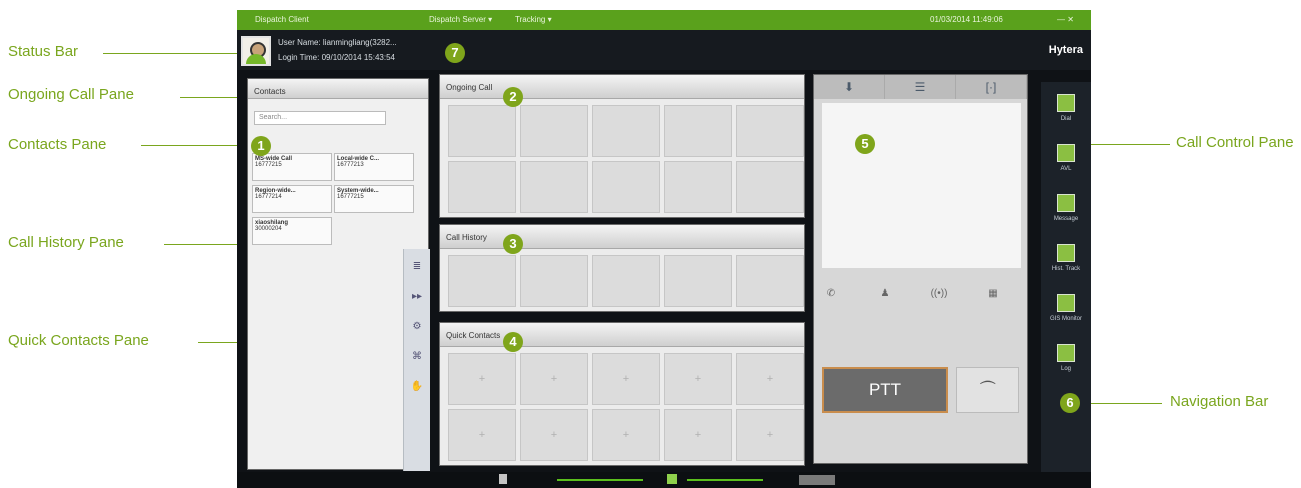 This screenshot has width=1301, height=488. I want to click on control-tab-list: ☰, so click(920, 87).